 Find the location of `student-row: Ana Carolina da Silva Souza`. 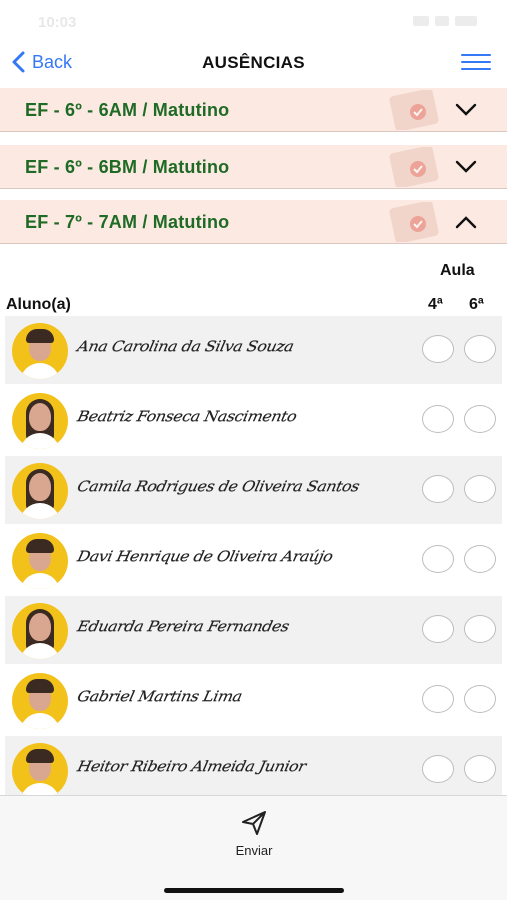

student-row: Ana Carolina da Silva Souza is located at coordinates (253, 350).